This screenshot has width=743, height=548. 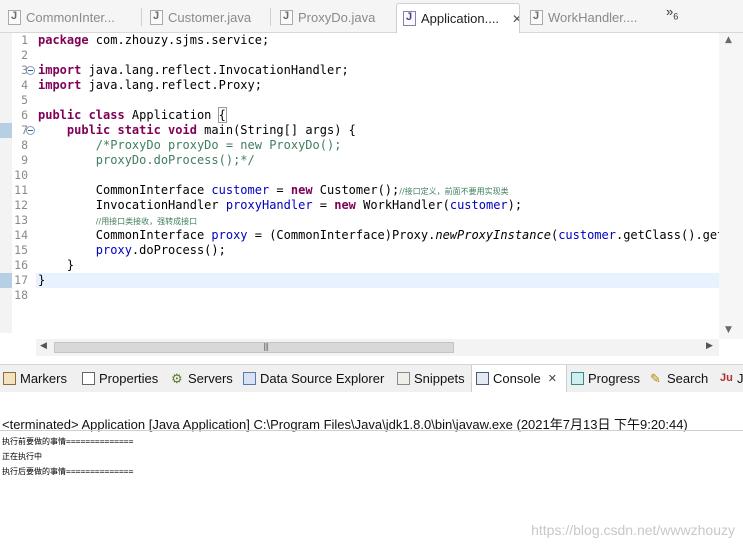 I want to click on tab-junit: Ju J, so click(x=731, y=378).